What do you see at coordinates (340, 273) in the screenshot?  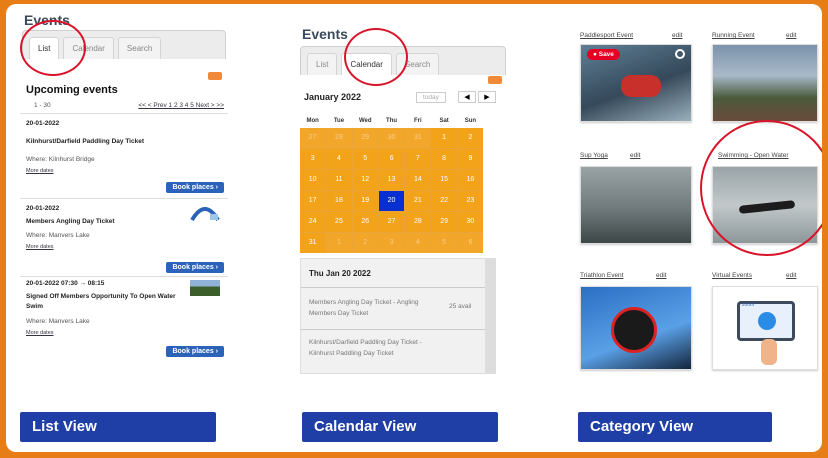 I see `selected-date: Thu Jan 20 2022` at bounding box center [340, 273].